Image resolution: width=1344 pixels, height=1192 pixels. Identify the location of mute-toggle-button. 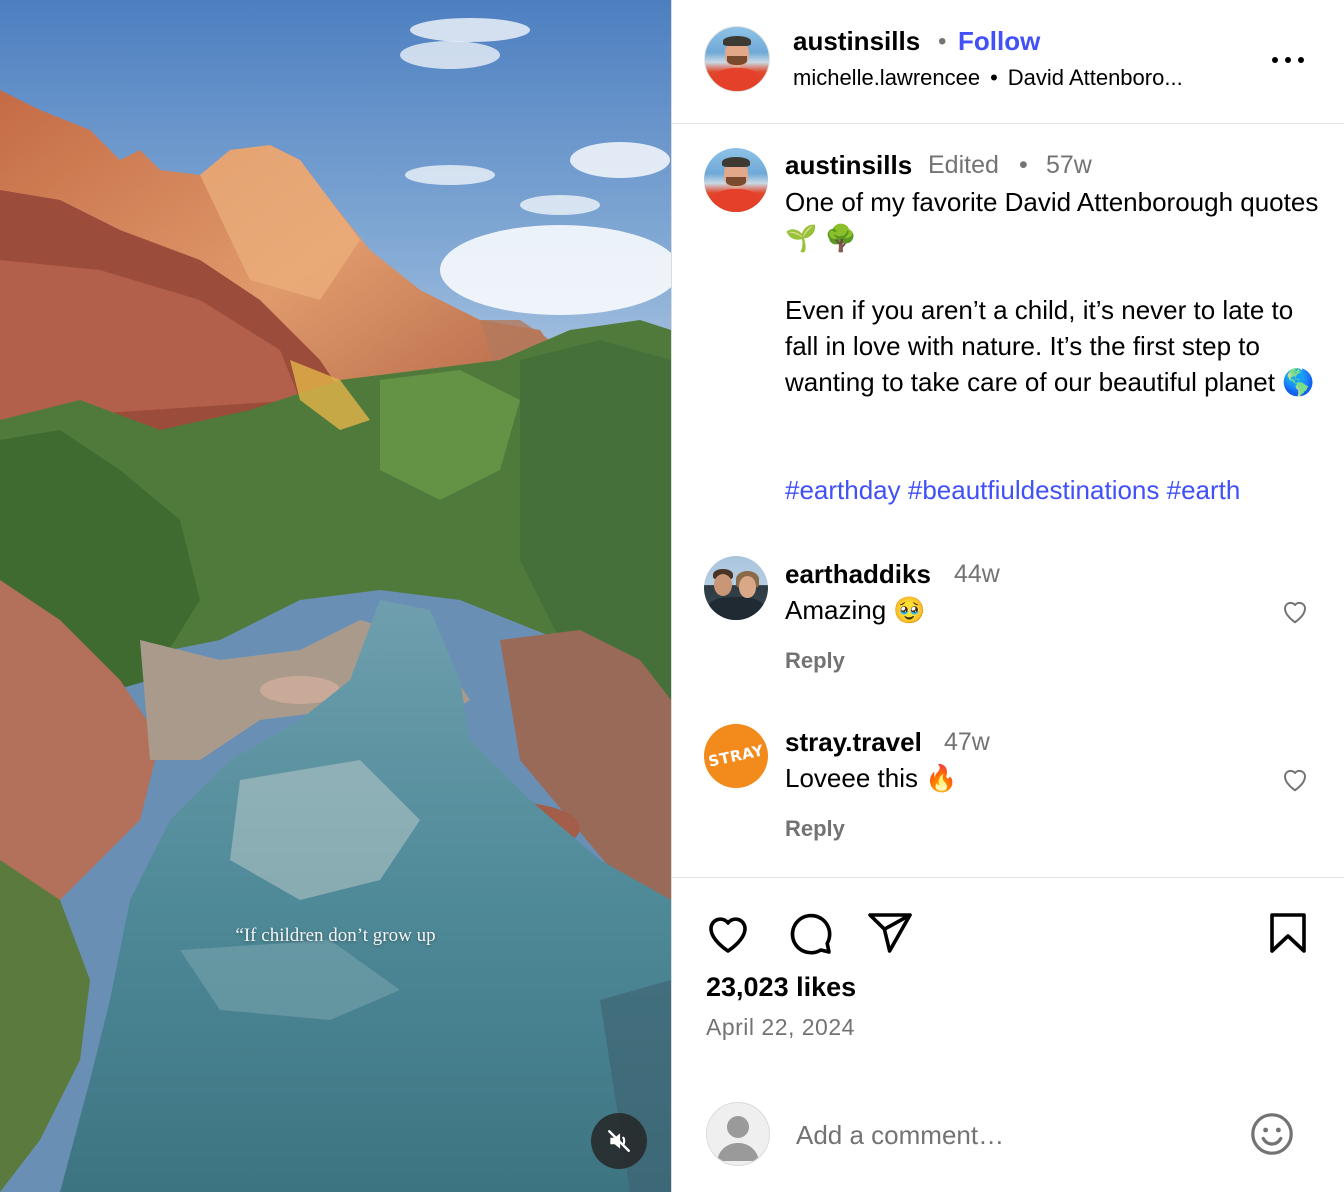
(619, 1141).